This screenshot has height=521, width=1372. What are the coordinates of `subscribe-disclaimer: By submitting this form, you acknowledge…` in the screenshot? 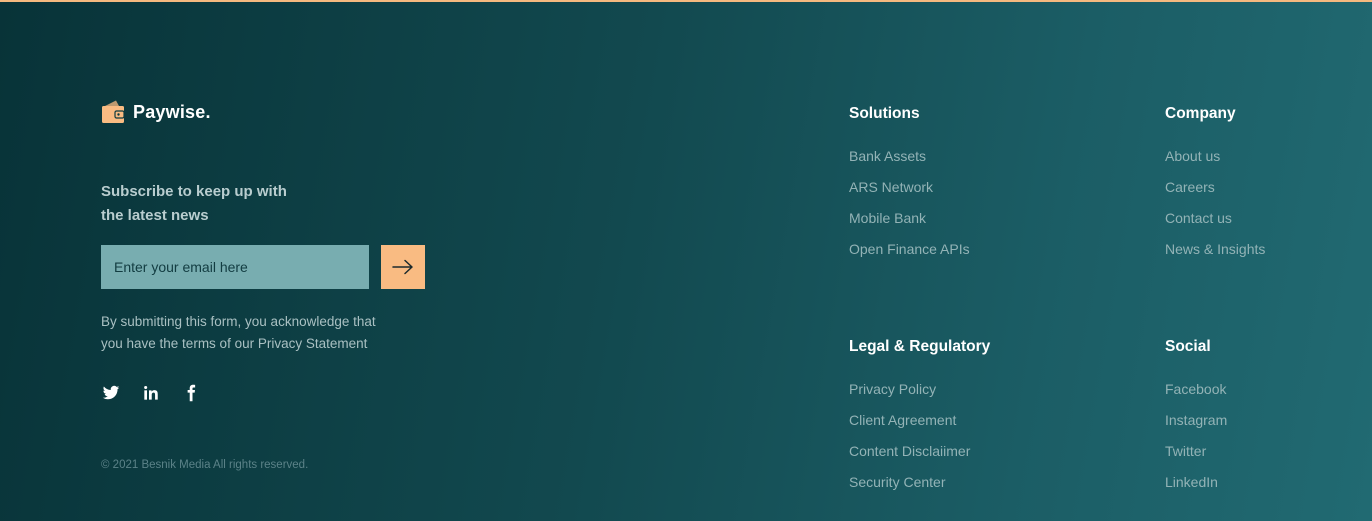 It's located at (261, 333).